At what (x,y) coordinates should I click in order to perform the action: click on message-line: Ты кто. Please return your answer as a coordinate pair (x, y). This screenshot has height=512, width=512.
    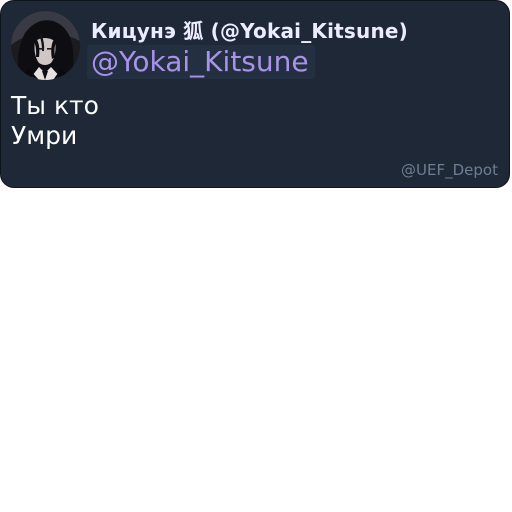
    Looking at the image, I should click on (55, 105).